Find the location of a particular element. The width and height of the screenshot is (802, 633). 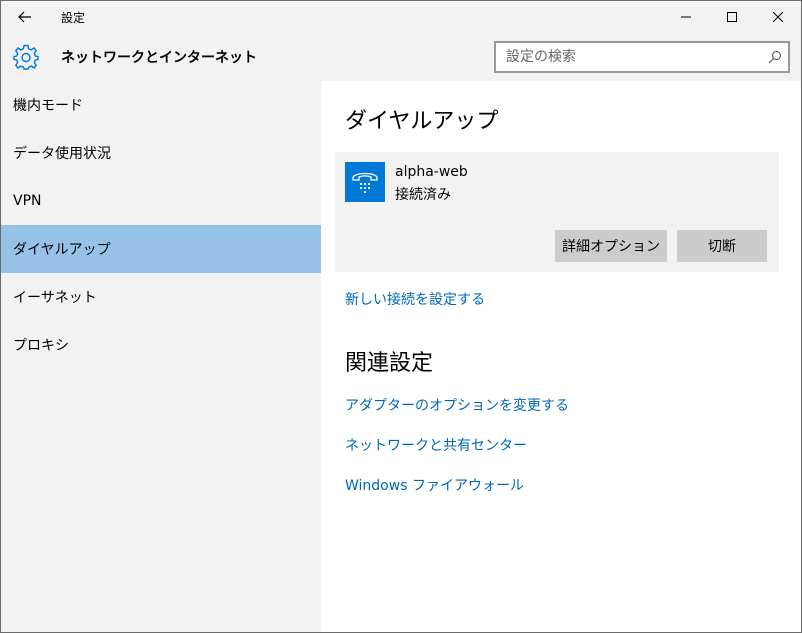

network-sharing-center-link: ネットワークと共有センター is located at coordinates (436, 445).